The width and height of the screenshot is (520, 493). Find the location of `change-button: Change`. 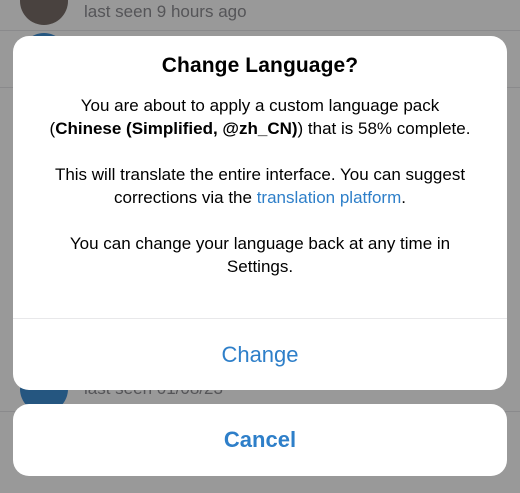

change-button: Change is located at coordinates (260, 354).